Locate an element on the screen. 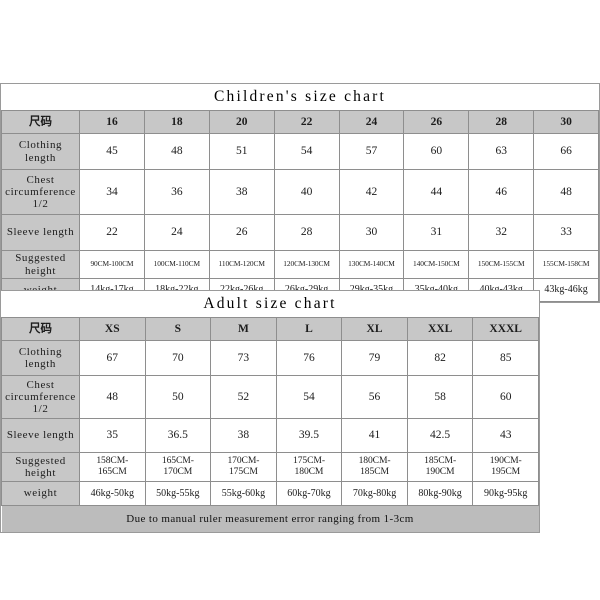 The width and height of the screenshot is (600, 600). children-clothing-length-22: 54 is located at coordinates (306, 151).